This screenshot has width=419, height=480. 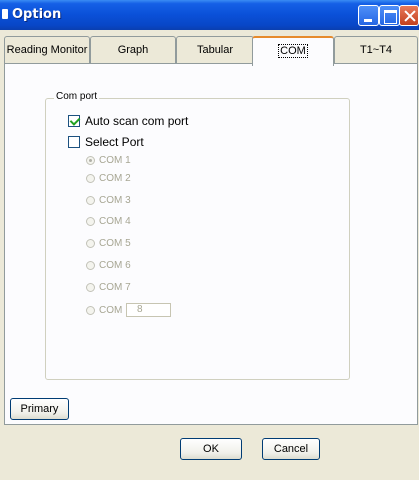 What do you see at coordinates (77, 96) in the screenshot?
I see `group-title: Com port` at bounding box center [77, 96].